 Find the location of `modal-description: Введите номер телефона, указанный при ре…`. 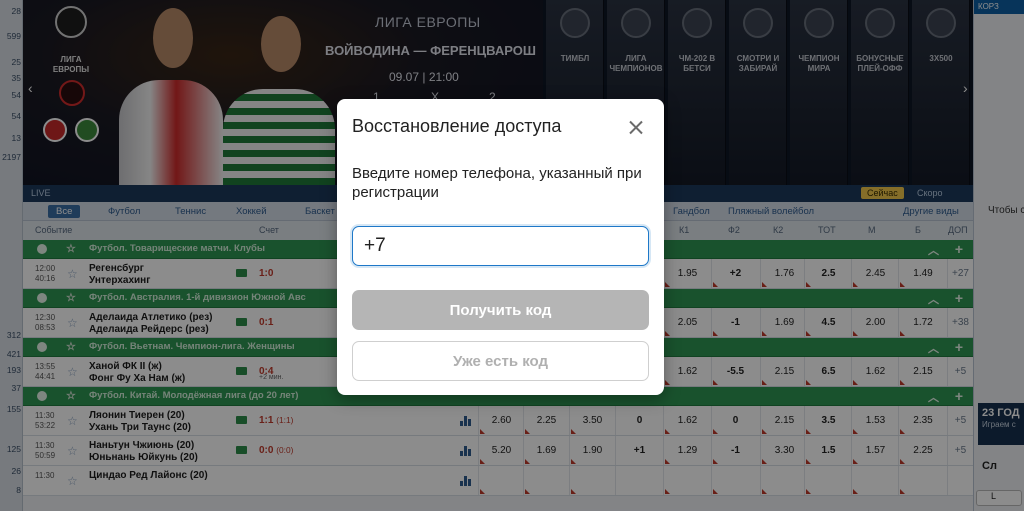

modal-description: Введите номер телефона, указанный при ре… is located at coordinates (497, 183).